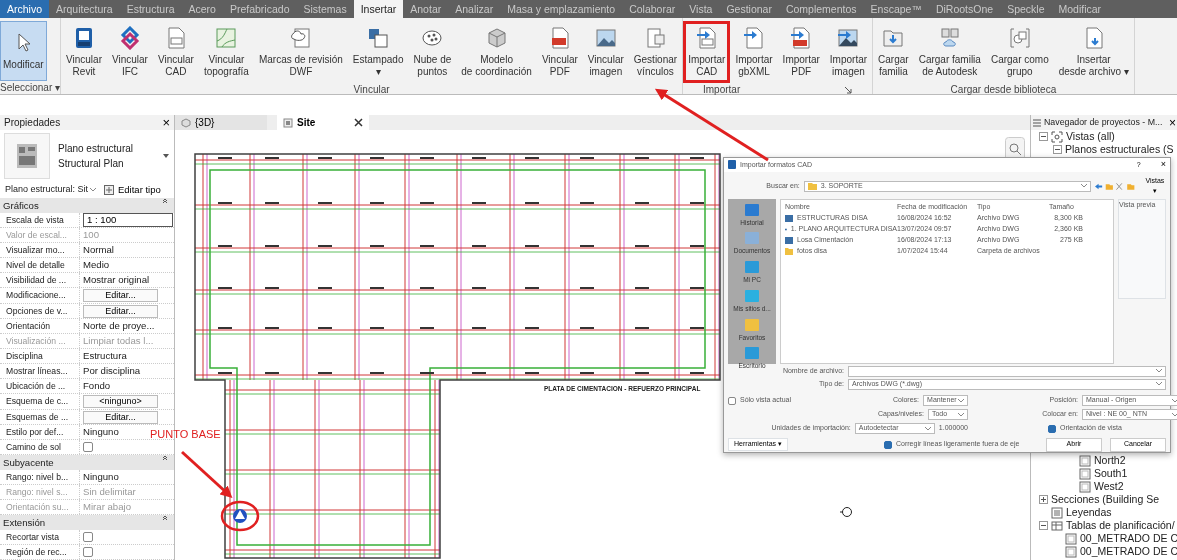  What do you see at coordinates (1026, 9) in the screenshot?
I see `menu-tab: Speckle` at bounding box center [1026, 9].